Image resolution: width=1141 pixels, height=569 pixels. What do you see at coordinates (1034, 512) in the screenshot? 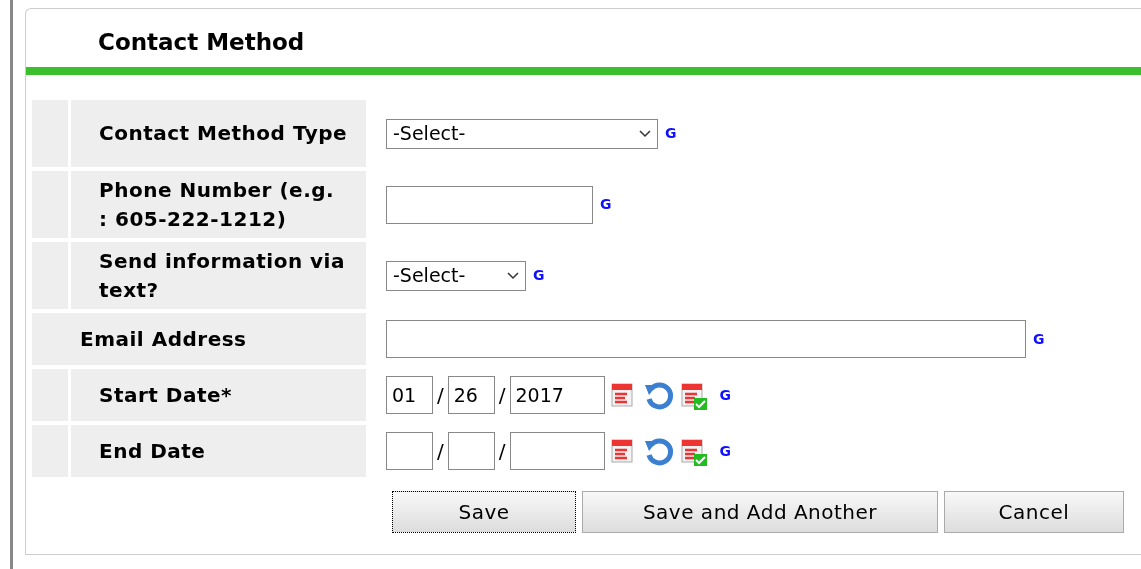
I see `form-button: Cancel` at bounding box center [1034, 512].